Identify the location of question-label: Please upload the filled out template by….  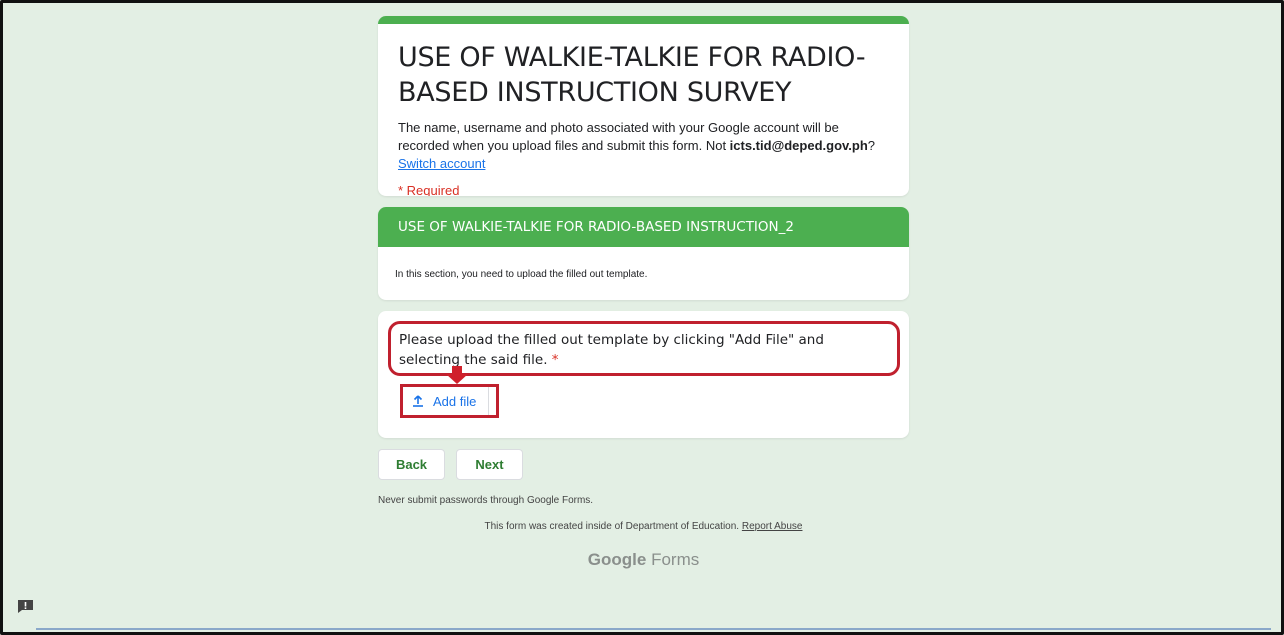
(611, 350).